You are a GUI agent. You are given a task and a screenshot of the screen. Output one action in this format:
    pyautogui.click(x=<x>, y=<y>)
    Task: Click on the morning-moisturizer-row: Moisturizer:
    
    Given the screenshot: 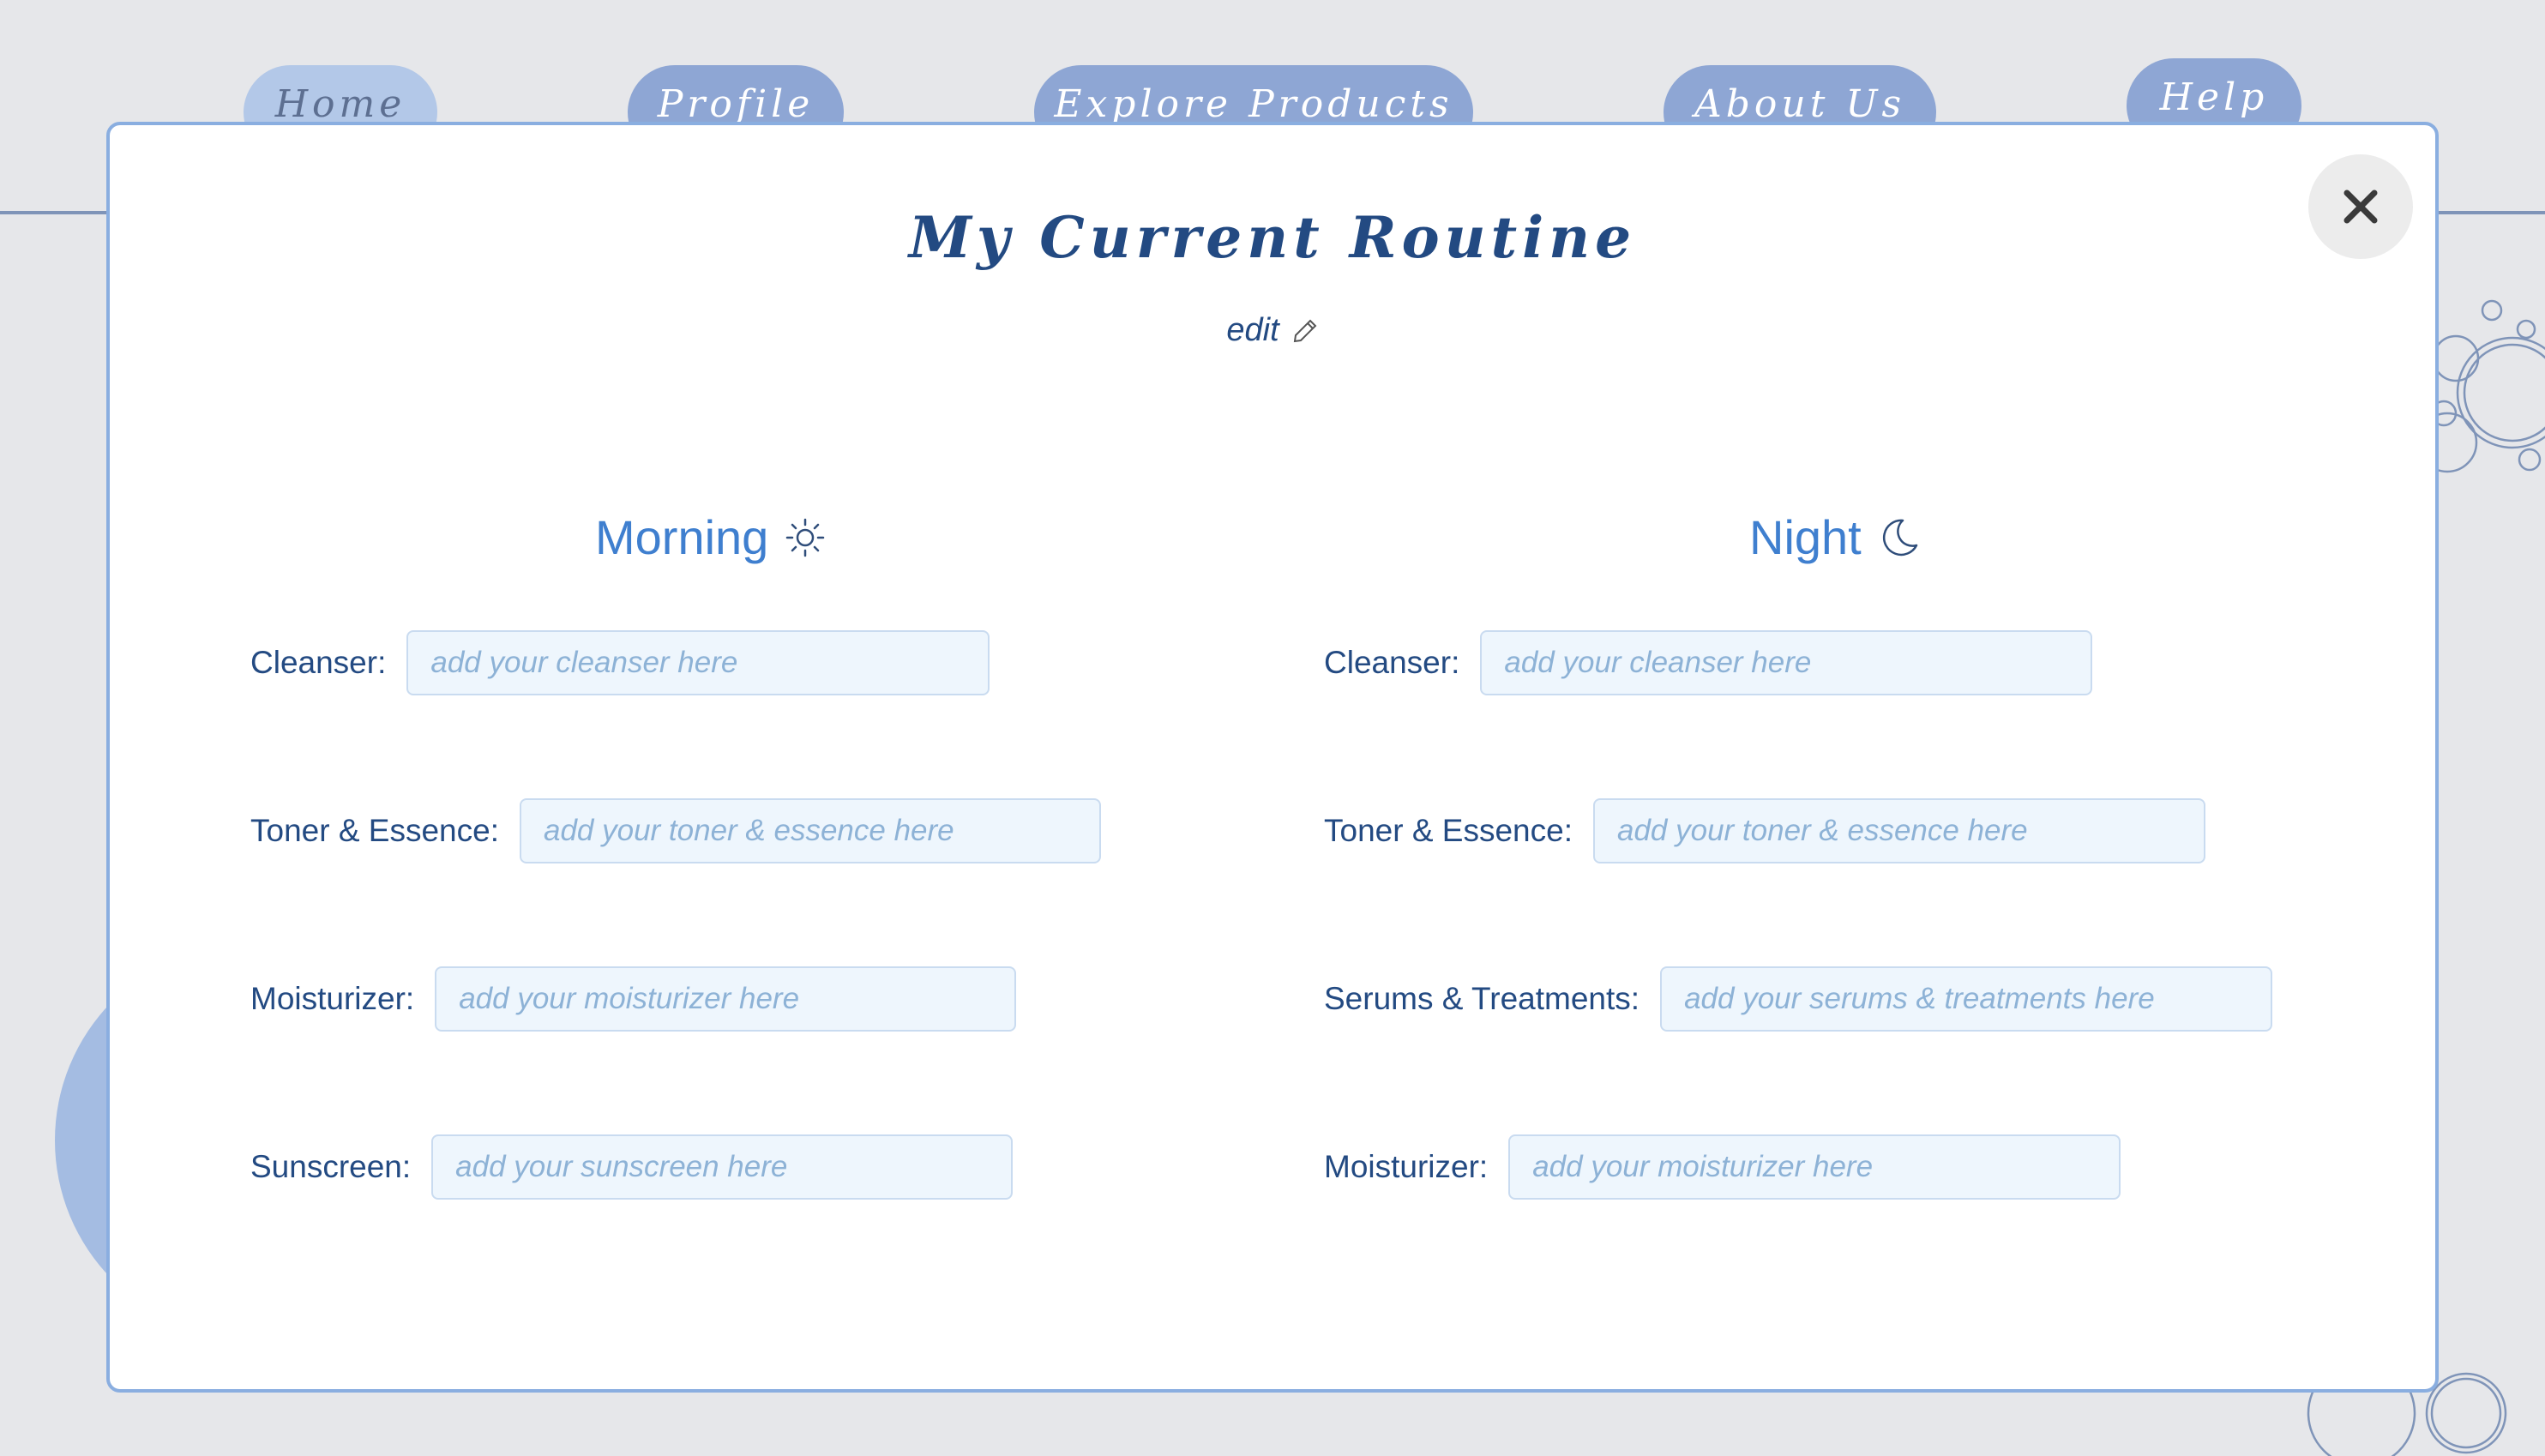 What is the action you would take?
    pyautogui.click(x=634, y=999)
    